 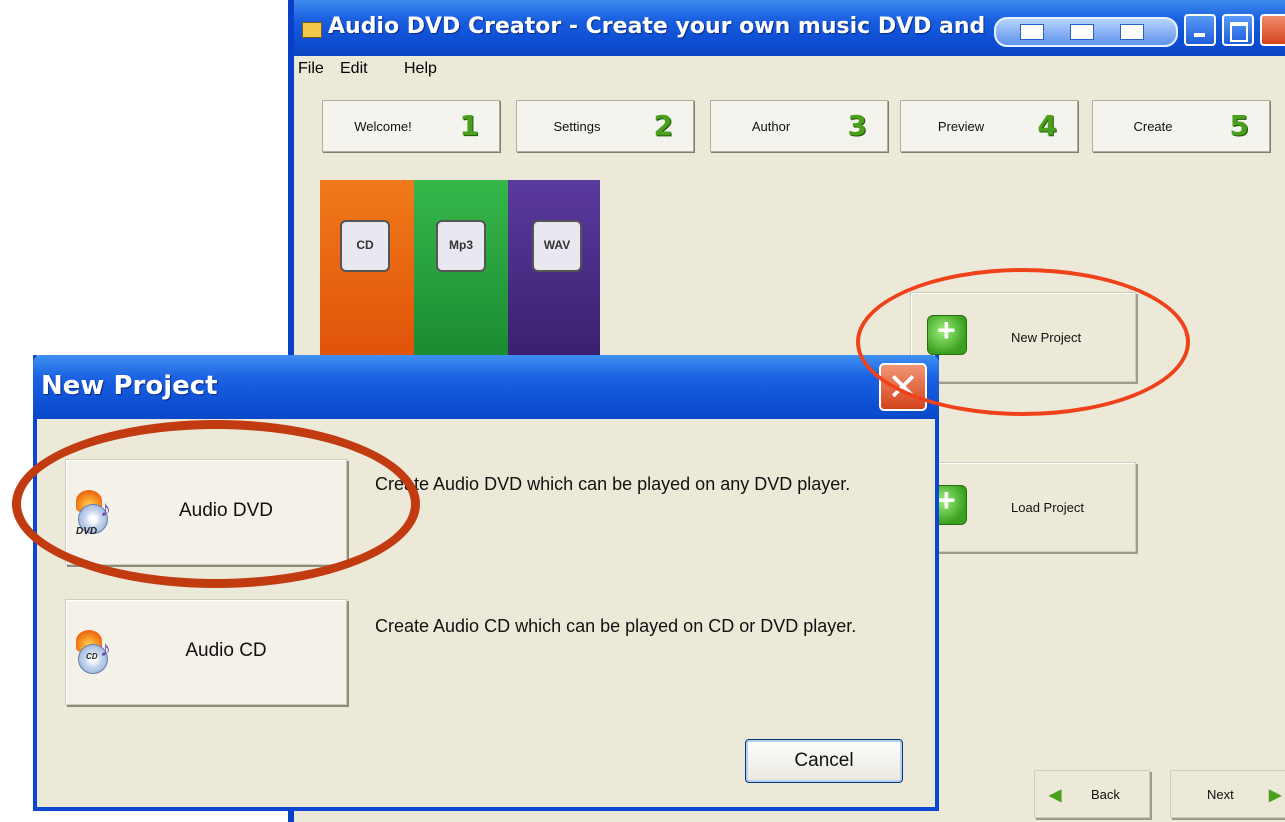 I want to click on step-number-icon: 4, so click(x=1047, y=125).